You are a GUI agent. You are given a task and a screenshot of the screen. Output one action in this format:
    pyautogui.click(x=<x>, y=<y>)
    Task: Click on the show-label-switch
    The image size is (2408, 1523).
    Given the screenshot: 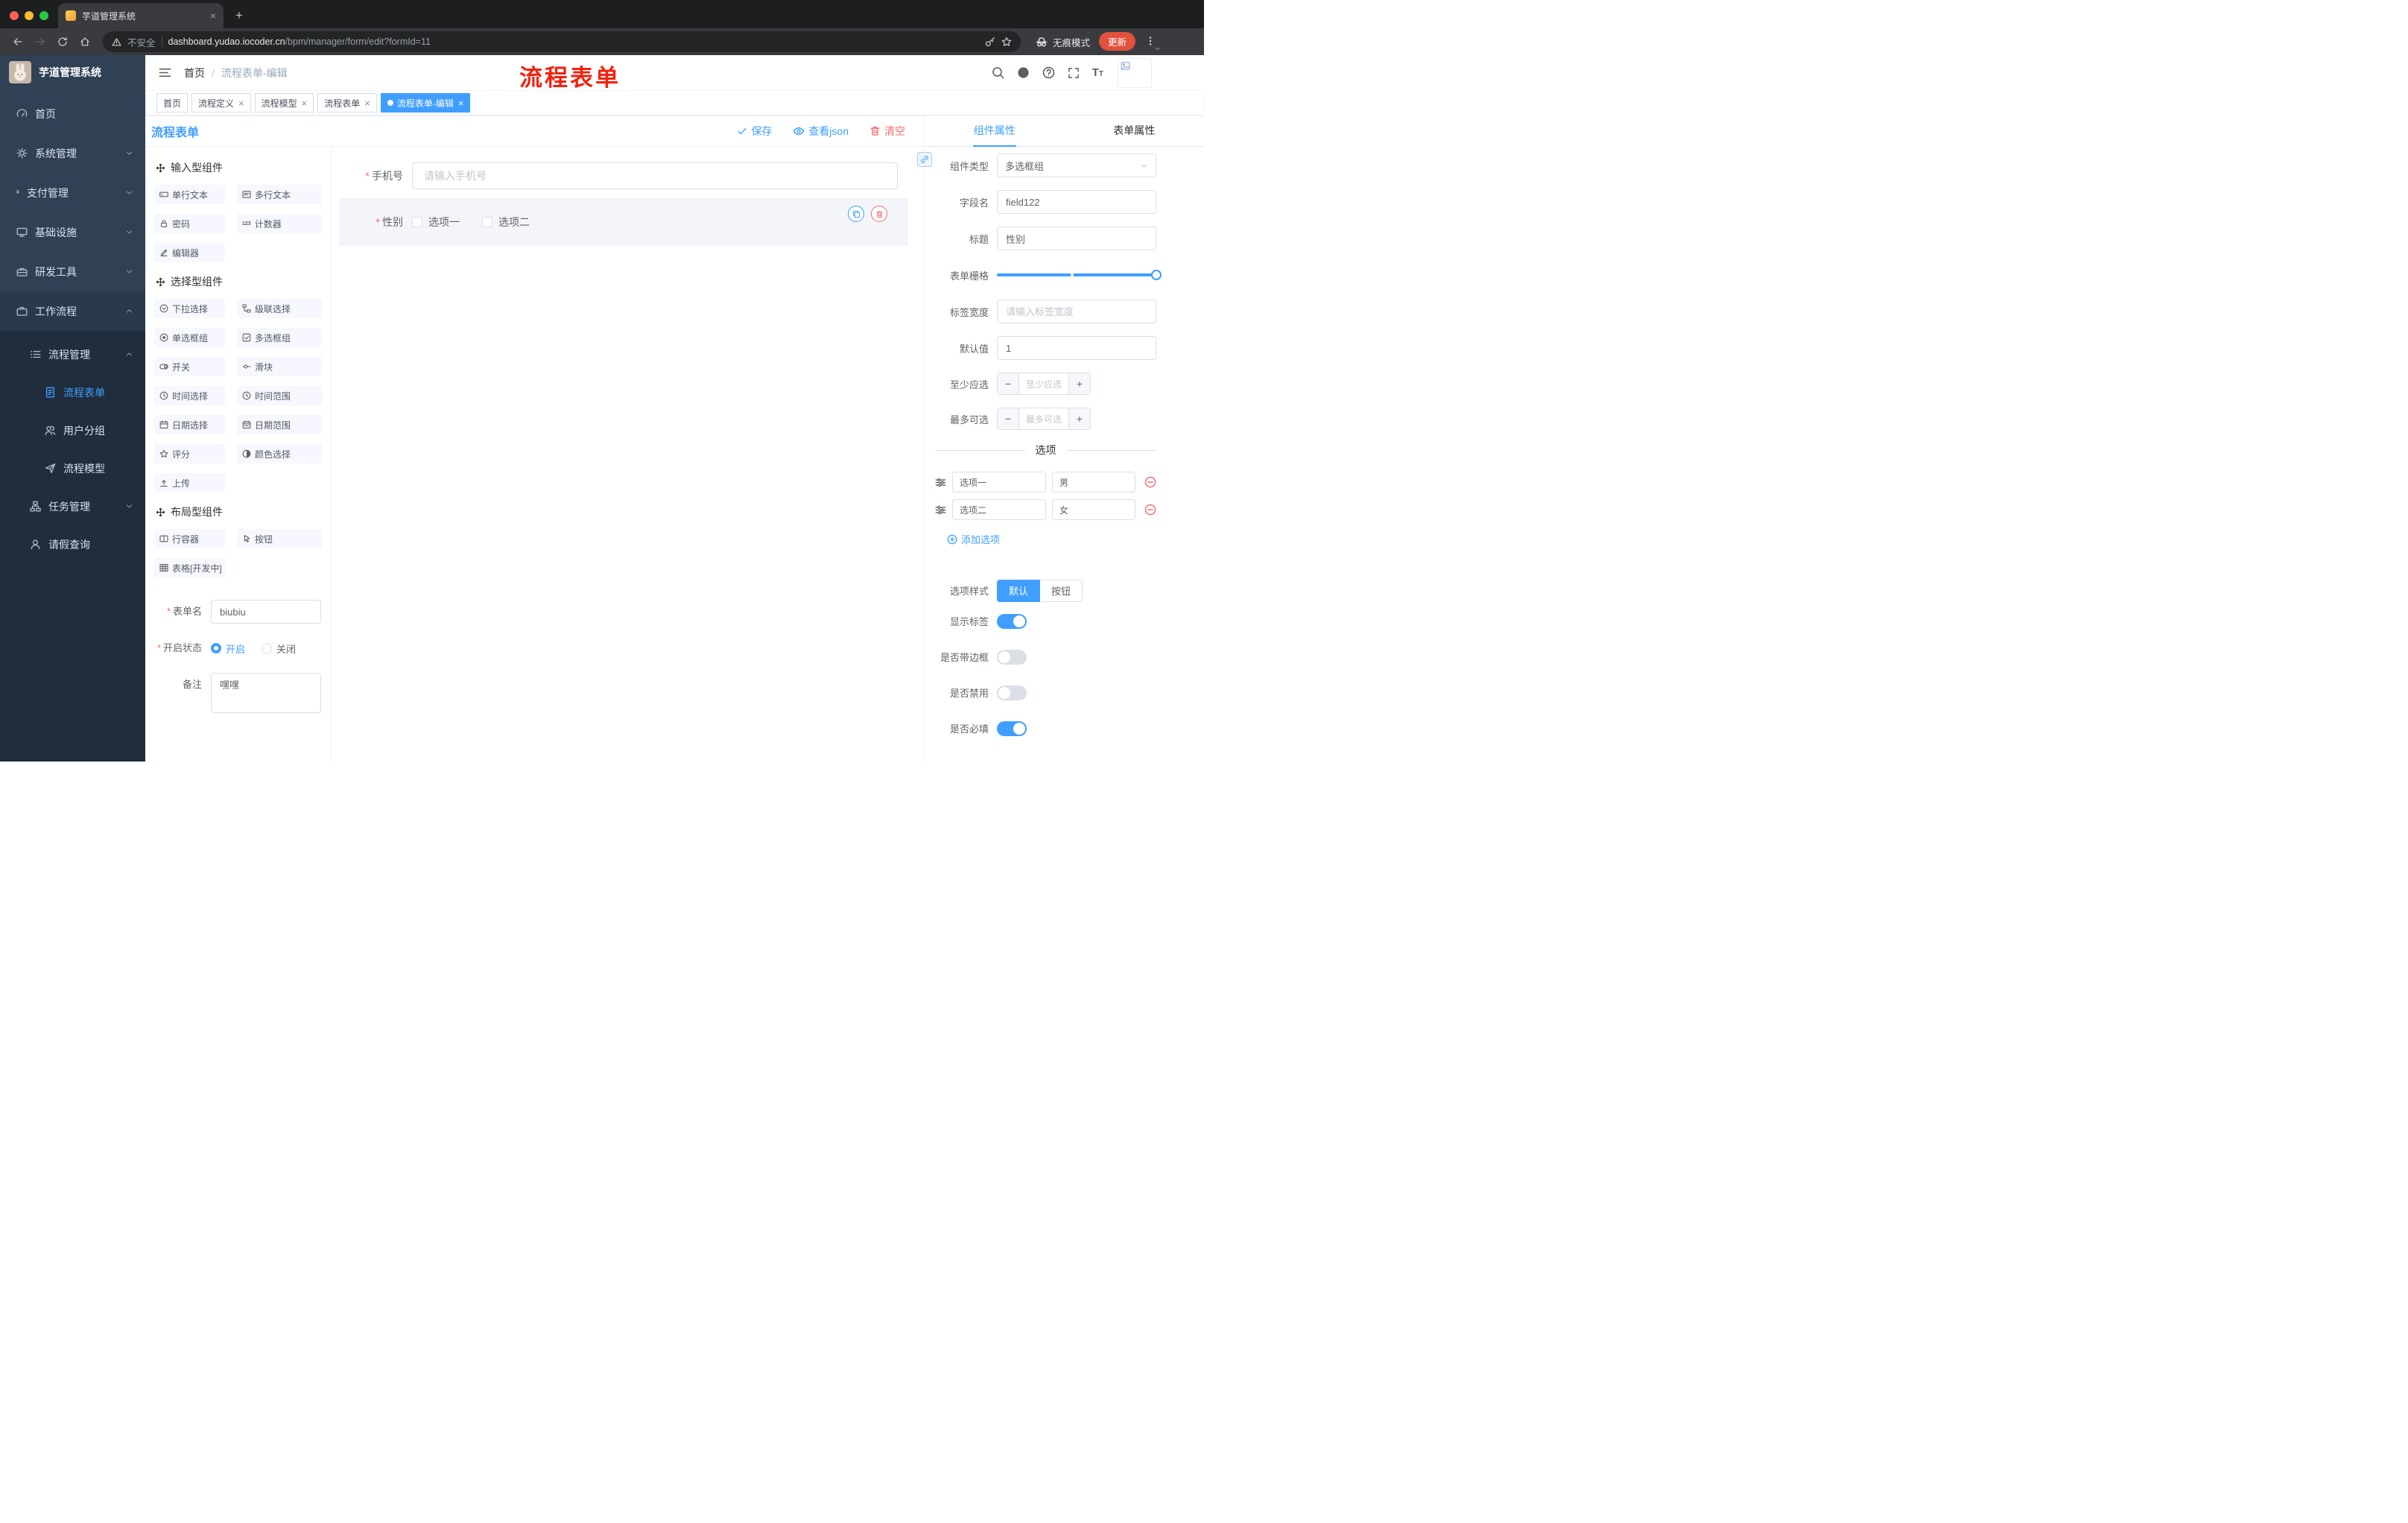 What is the action you would take?
    pyautogui.click(x=1012, y=621)
    